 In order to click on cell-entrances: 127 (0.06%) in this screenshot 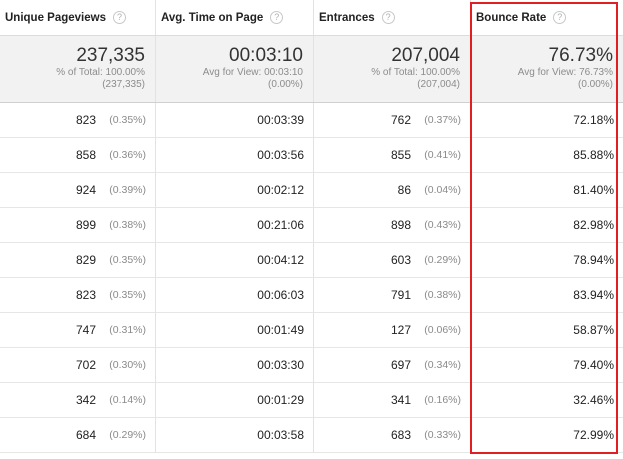, I will do `click(391, 330)`.